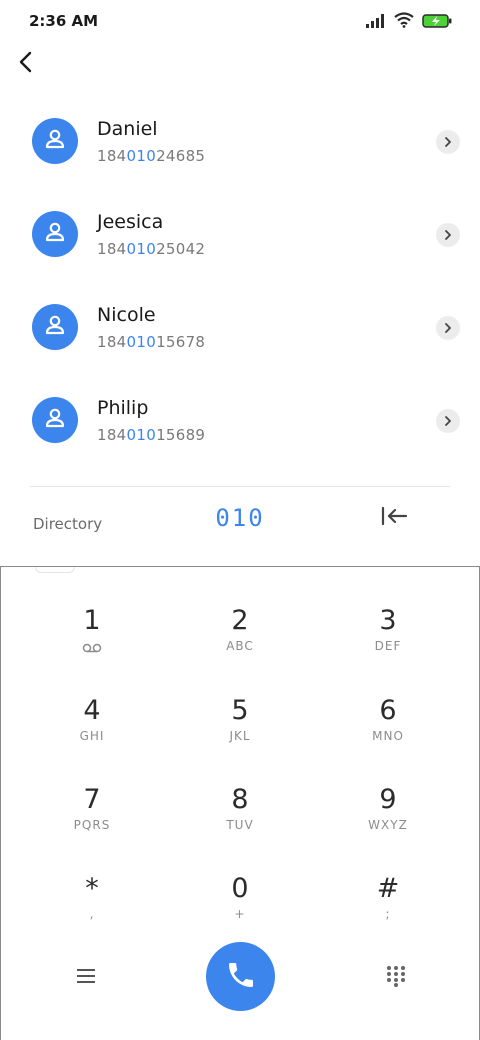  I want to click on menu-button, so click(86, 978).